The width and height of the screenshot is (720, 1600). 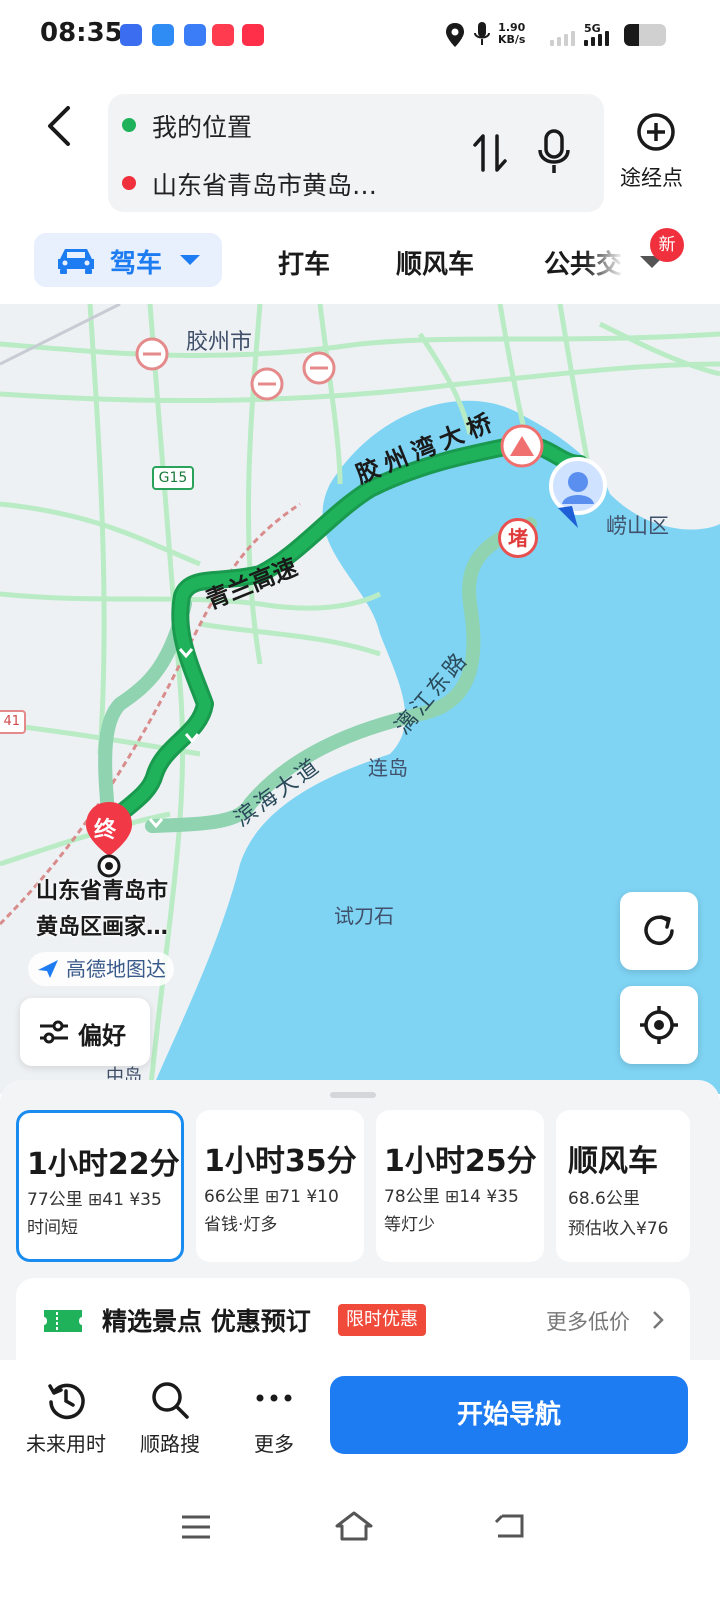 What do you see at coordinates (223, 35) in the screenshot?
I see `video-notification-icon` at bounding box center [223, 35].